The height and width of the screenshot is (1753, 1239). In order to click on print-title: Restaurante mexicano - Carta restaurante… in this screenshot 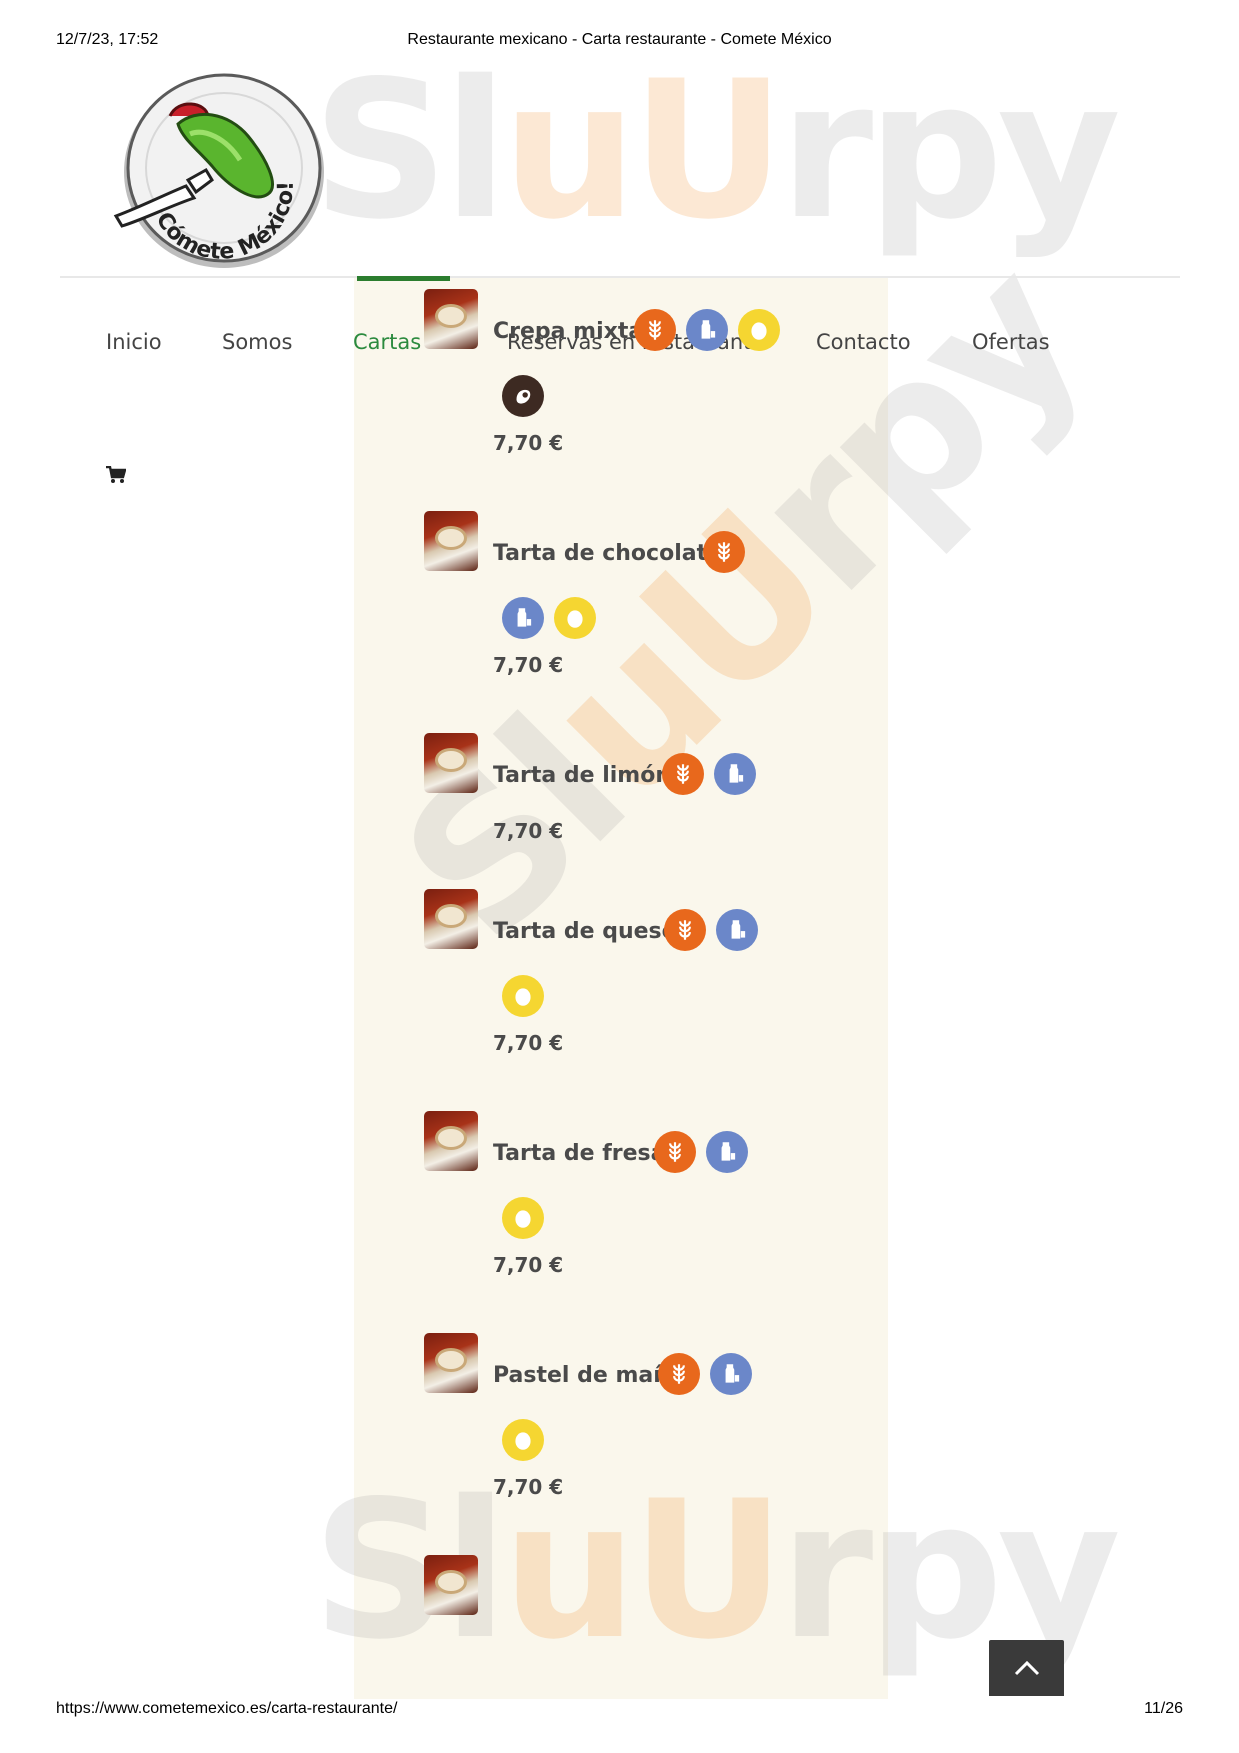, I will do `click(619, 39)`.